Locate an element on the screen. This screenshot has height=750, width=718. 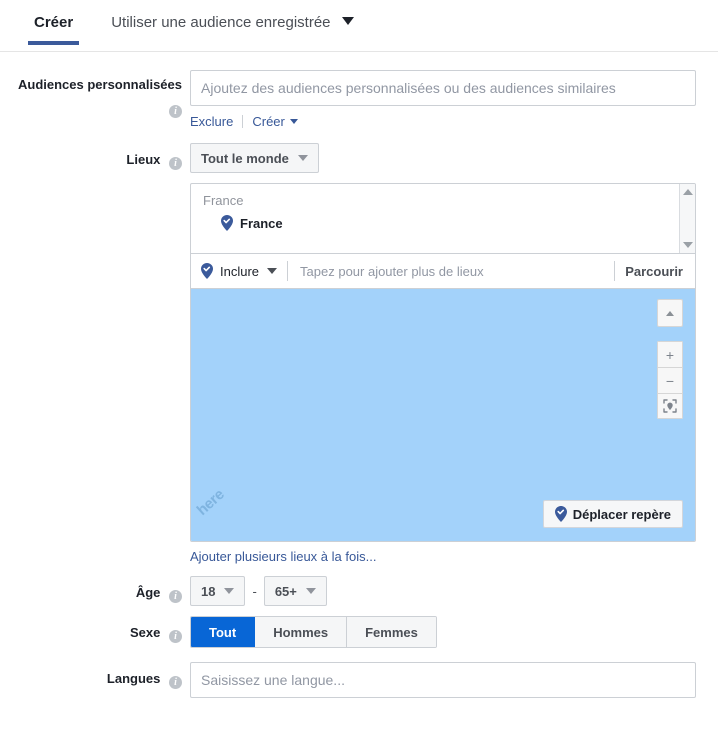
map-zoom-out-button: − is located at coordinates (670, 380).